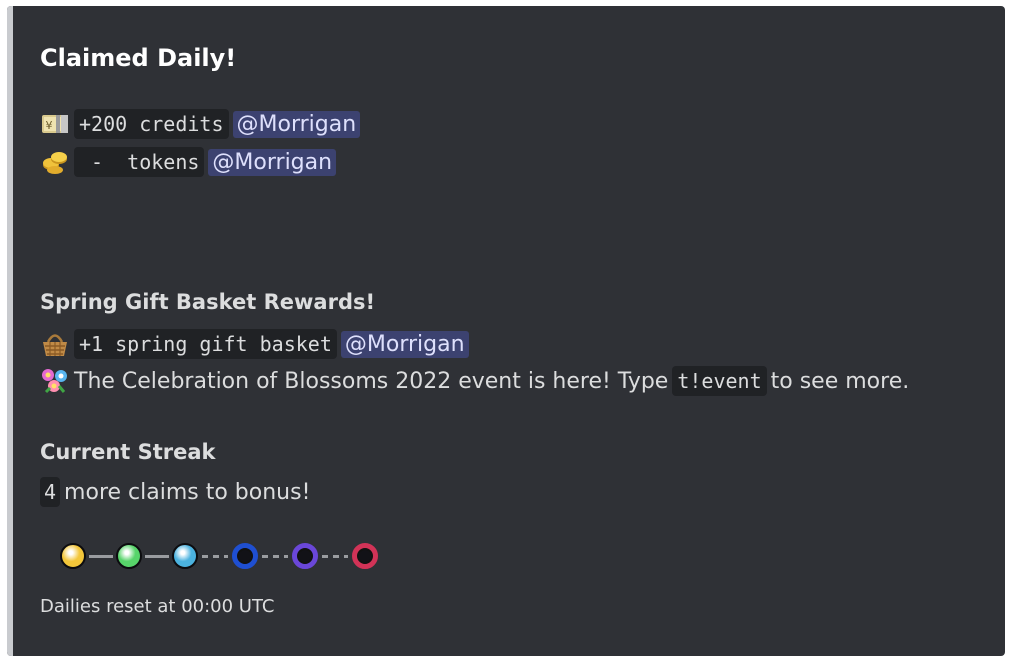 The height and width of the screenshot is (656, 1010). What do you see at coordinates (50, 492) in the screenshot?
I see `streak-count: 4` at bounding box center [50, 492].